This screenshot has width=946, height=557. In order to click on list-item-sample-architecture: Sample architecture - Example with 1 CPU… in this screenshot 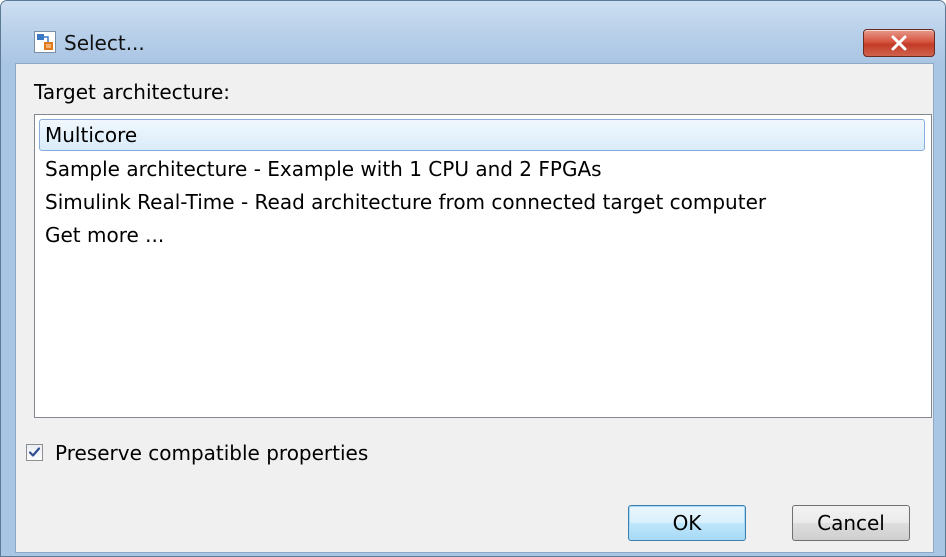, I will do `click(320, 169)`.